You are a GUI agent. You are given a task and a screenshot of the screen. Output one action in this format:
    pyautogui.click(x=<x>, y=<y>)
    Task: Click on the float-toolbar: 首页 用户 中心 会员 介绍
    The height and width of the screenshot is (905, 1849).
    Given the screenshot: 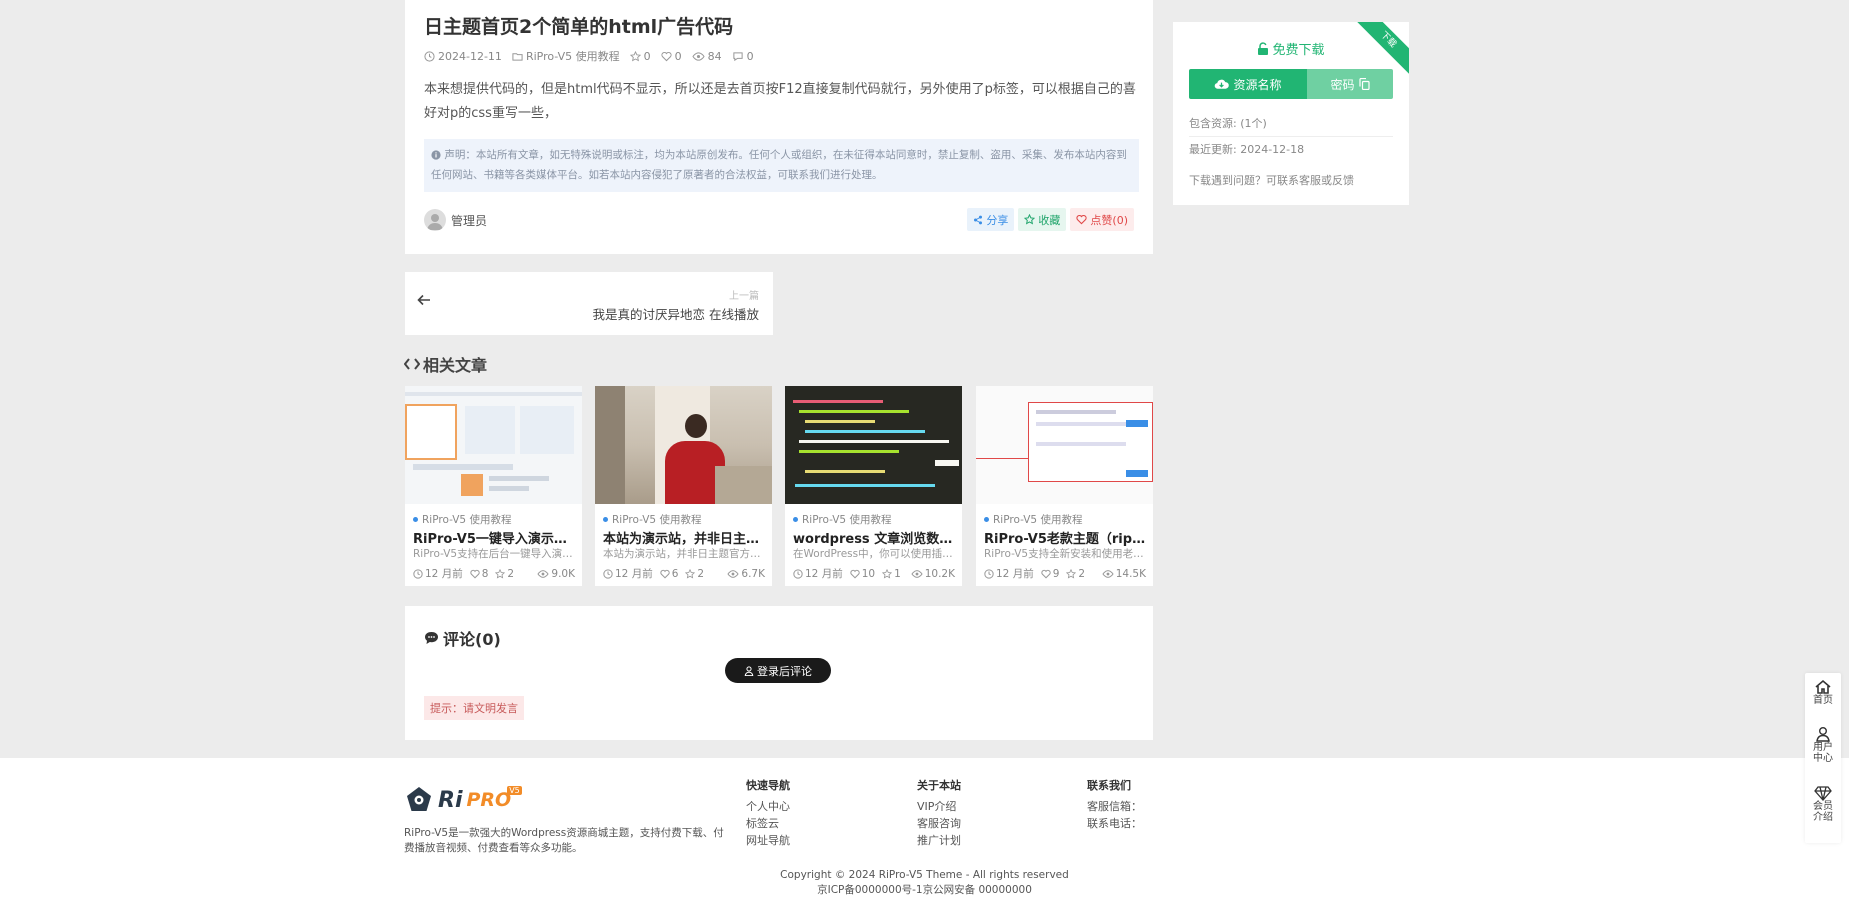 What is the action you would take?
    pyautogui.click(x=1823, y=758)
    